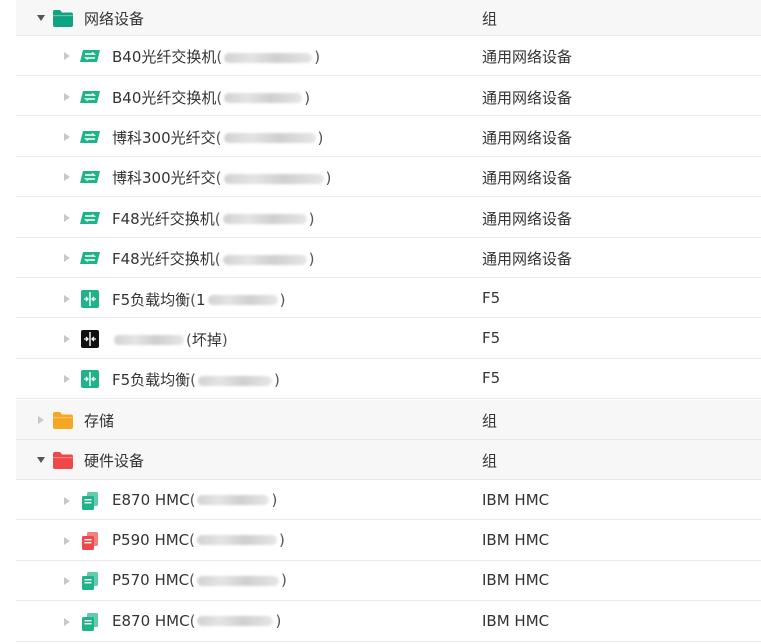 Image resolution: width=761 pixels, height=644 pixels. What do you see at coordinates (114, 461) in the screenshot?
I see `group-label: 硬件设备` at bounding box center [114, 461].